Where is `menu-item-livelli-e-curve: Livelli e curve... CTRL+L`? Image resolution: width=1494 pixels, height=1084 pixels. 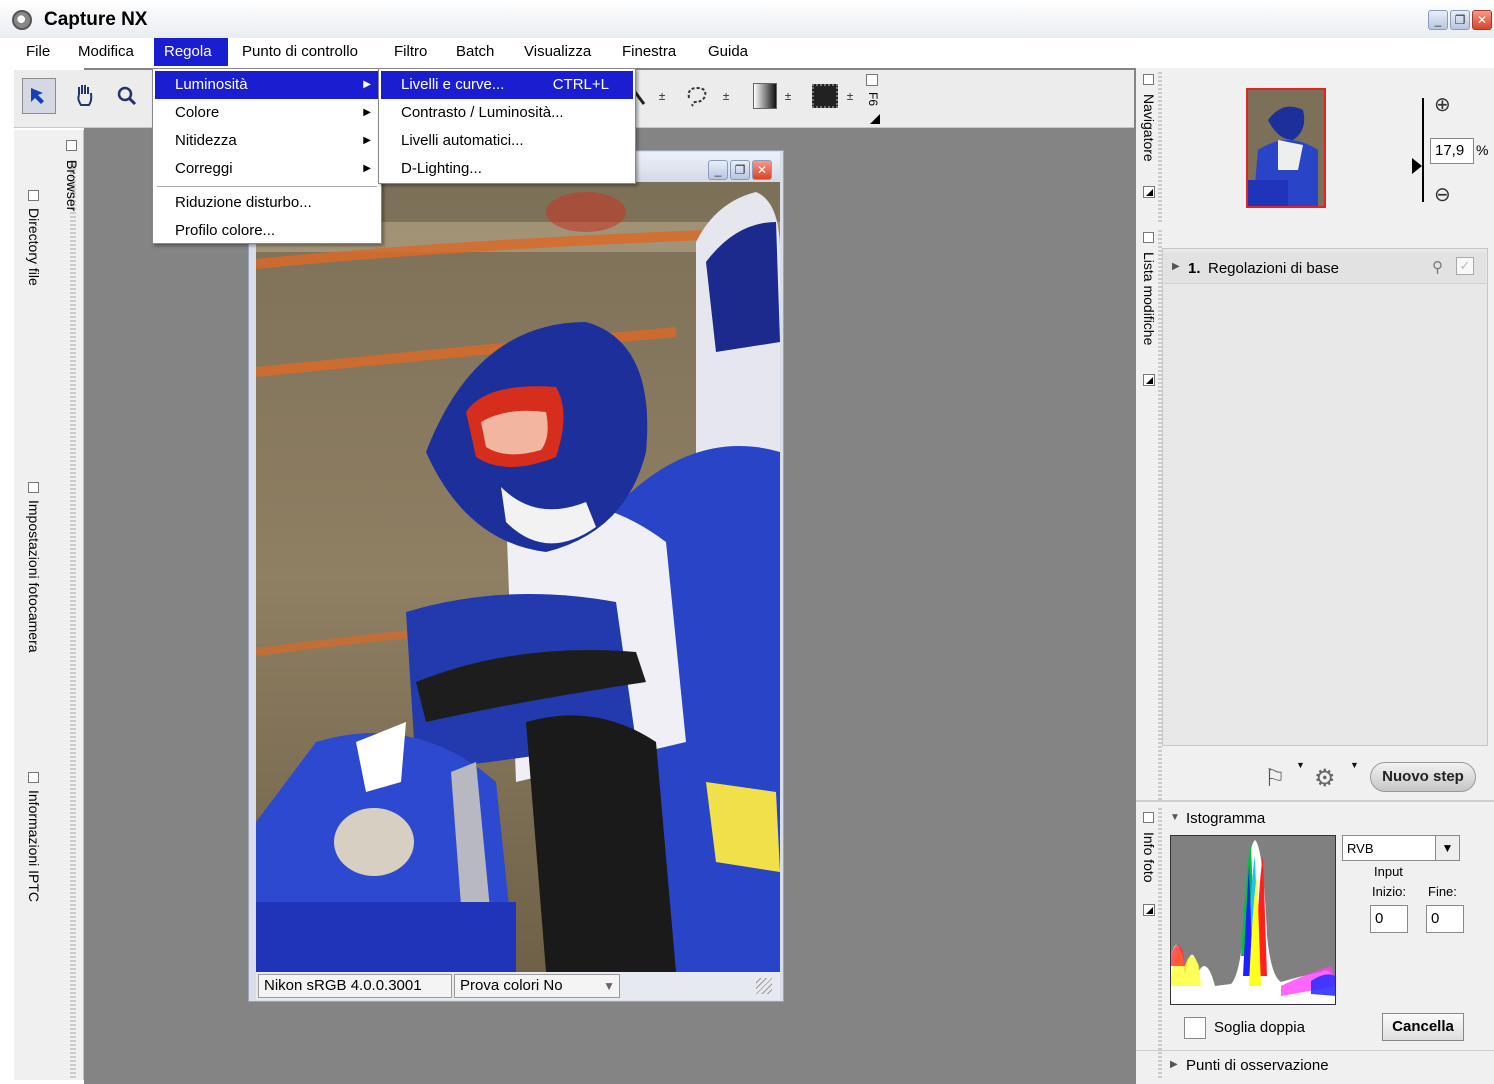 menu-item-livelli-e-curve: Livelli e curve... CTRL+L is located at coordinates (507, 85).